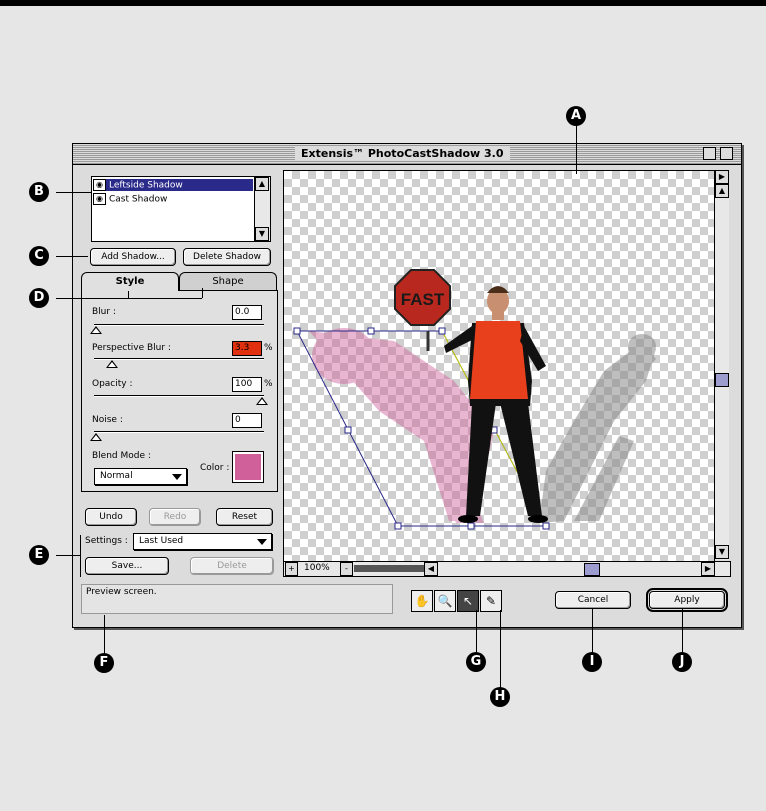  I want to click on callout-line-e-bracket, so click(80, 556).